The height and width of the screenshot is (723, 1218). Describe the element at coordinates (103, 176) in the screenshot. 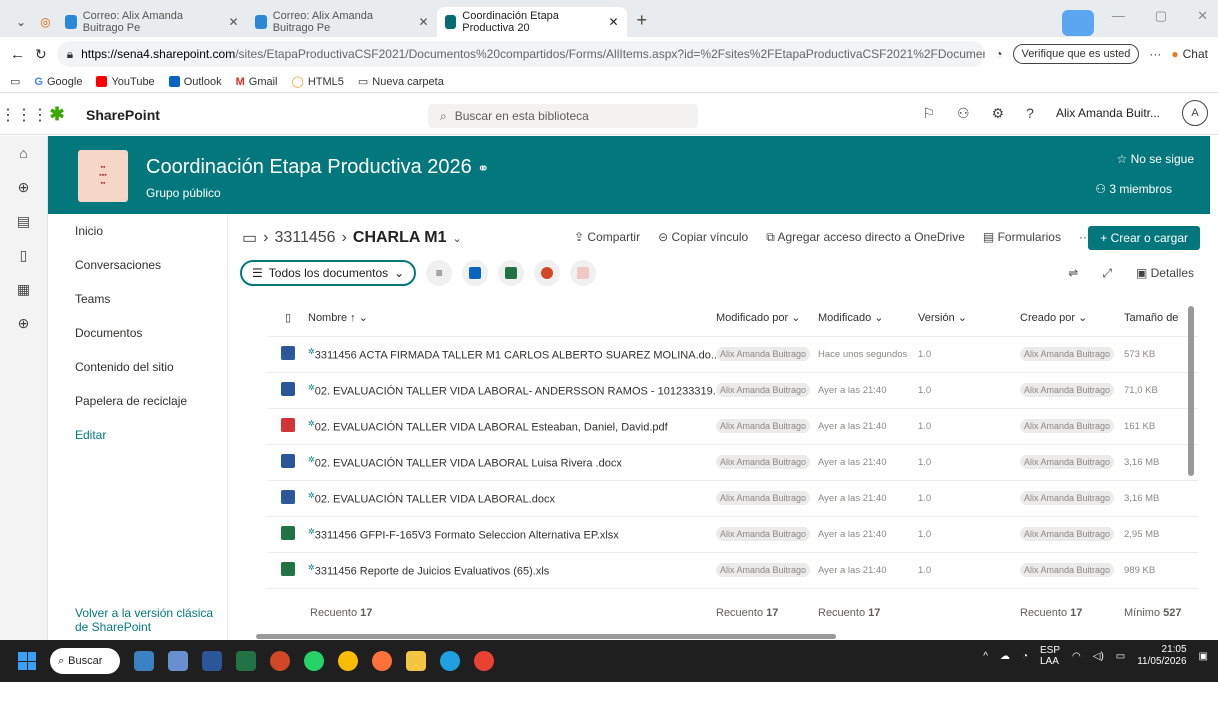

I see `site-logo: ▪▪ ▪▪▪ ▪▪` at that location.